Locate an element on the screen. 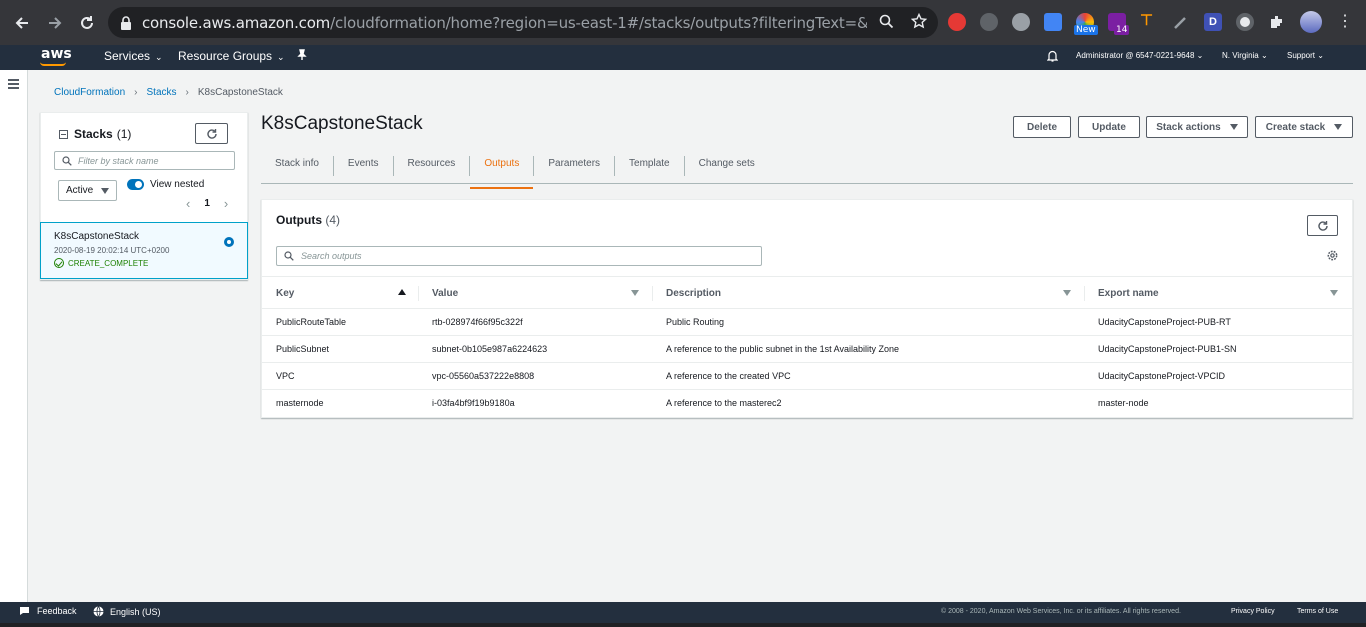  gear-icon is located at coordinates (1332, 255).